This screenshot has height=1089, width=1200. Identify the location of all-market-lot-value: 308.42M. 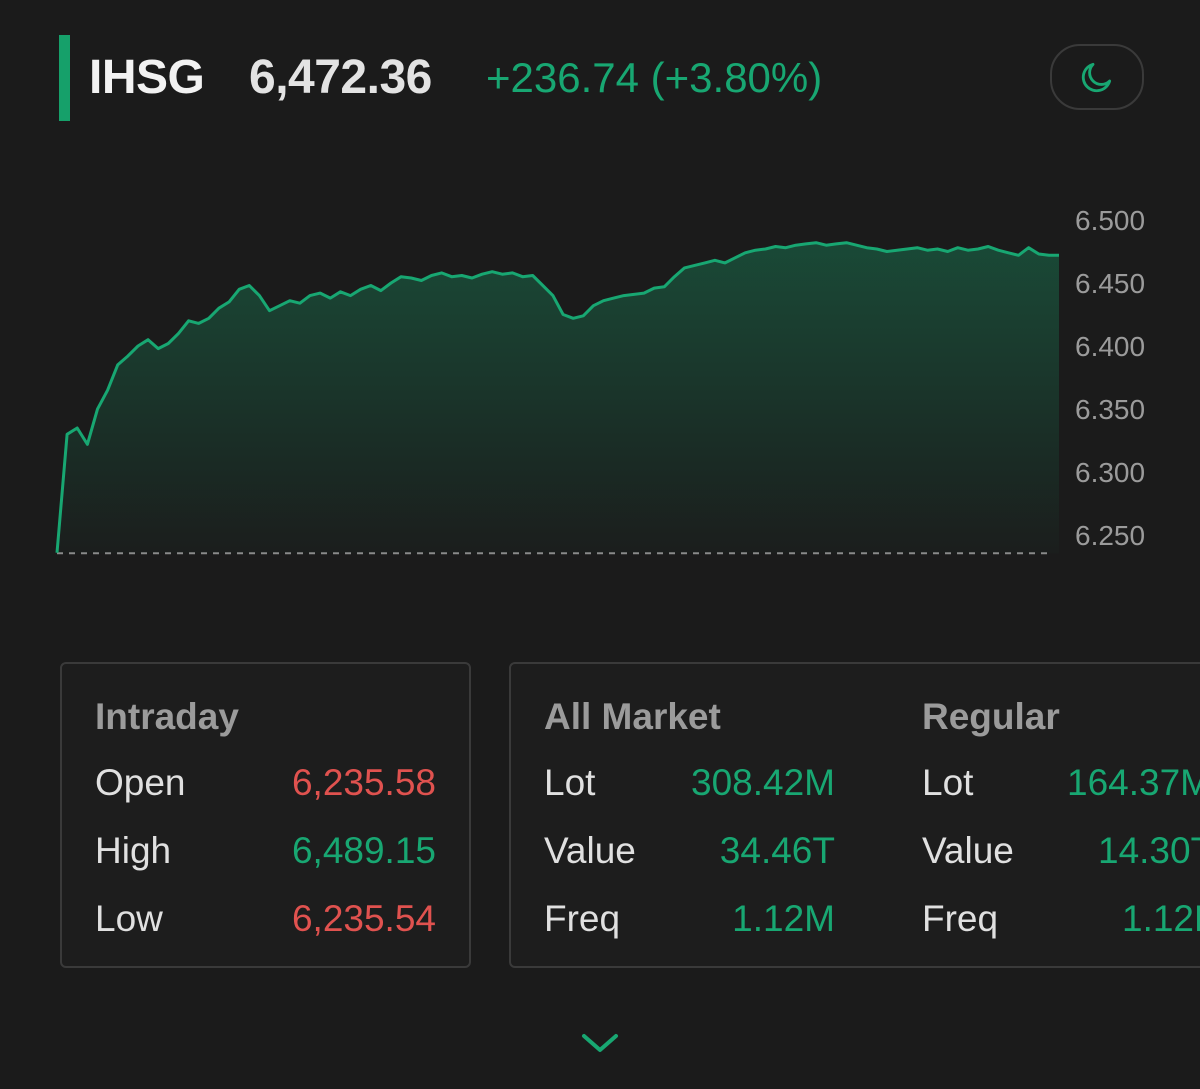
(763, 782).